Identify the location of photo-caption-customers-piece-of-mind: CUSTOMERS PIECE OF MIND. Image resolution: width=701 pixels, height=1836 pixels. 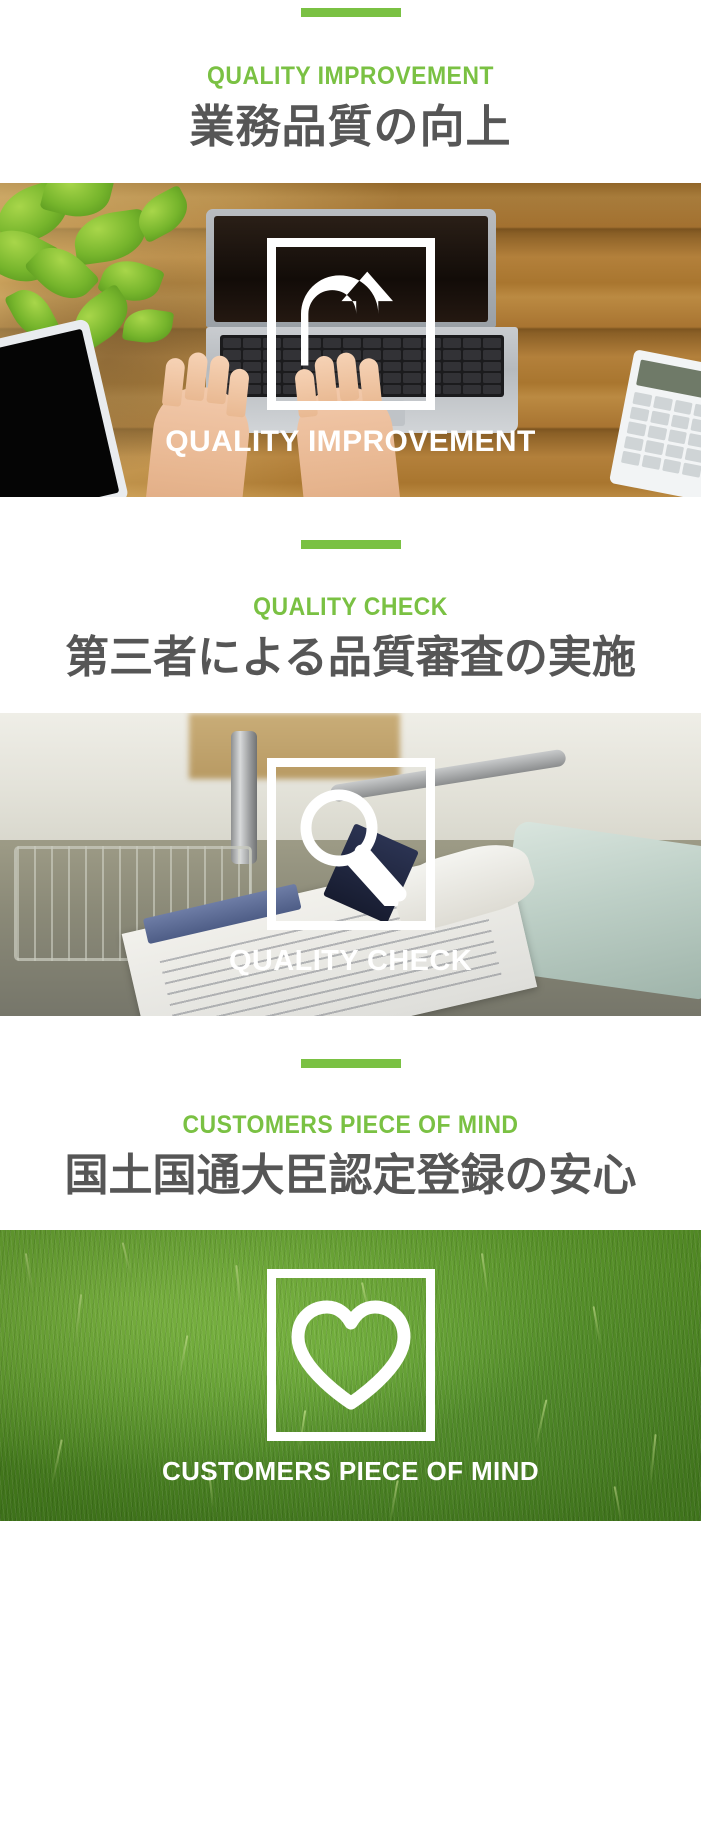
(350, 1470).